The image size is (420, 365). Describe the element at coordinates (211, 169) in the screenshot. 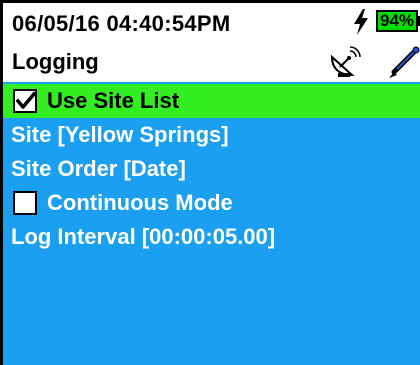

I see `menu-item-site-order: Site Order [Date]` at that location.